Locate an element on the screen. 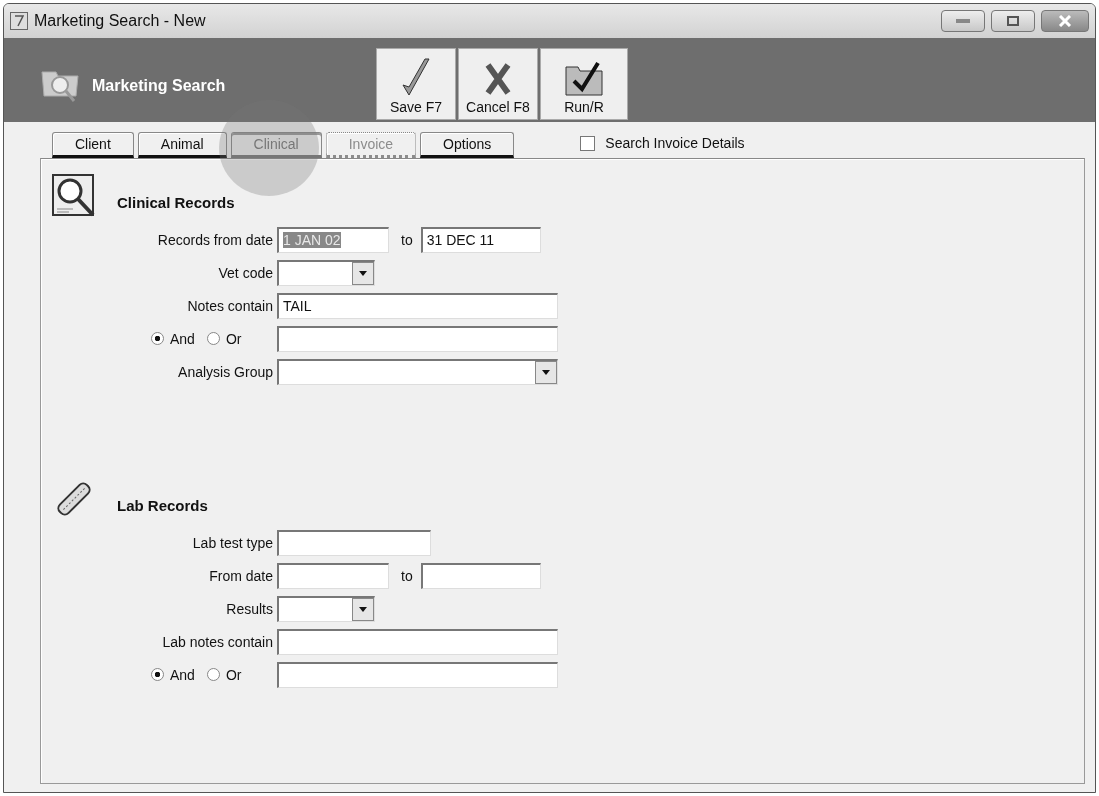 Image resolution: width=1099 pixels, height=796 pixels. field-label: Records from date is located at coordinates (215, 239).